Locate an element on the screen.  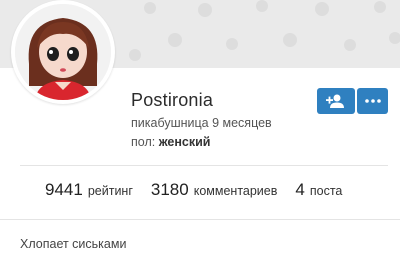
user-gender: пол: женский is located at coordinates (170, 142).